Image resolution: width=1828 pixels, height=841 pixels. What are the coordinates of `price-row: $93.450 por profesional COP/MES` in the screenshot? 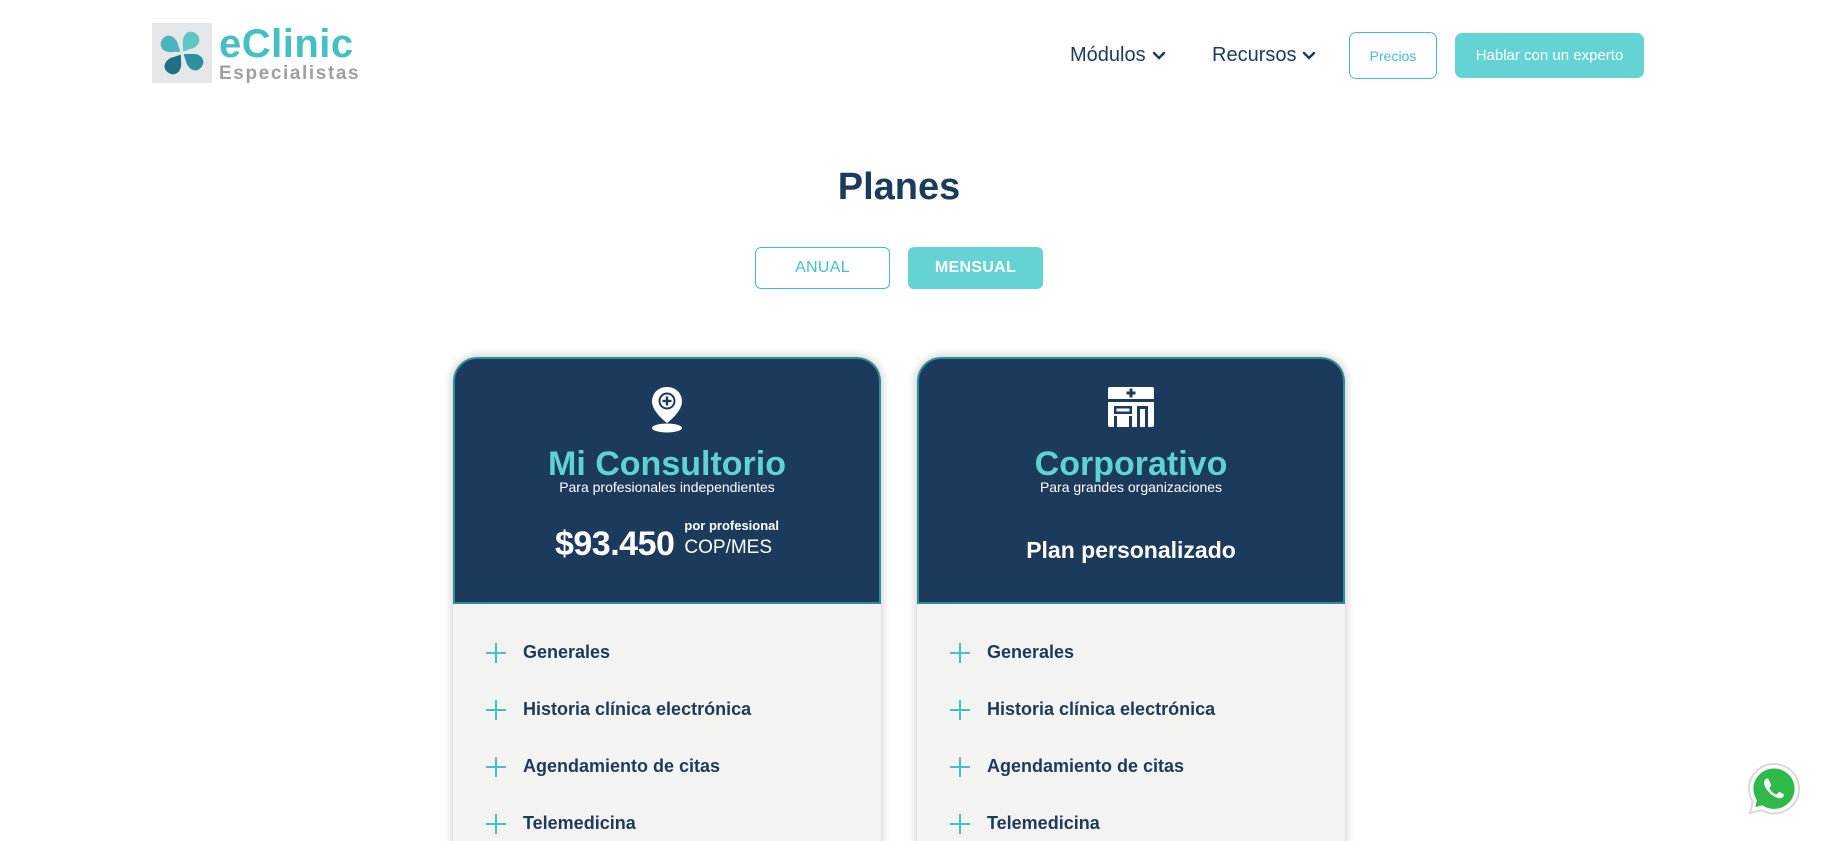 It's located at (667, 540).